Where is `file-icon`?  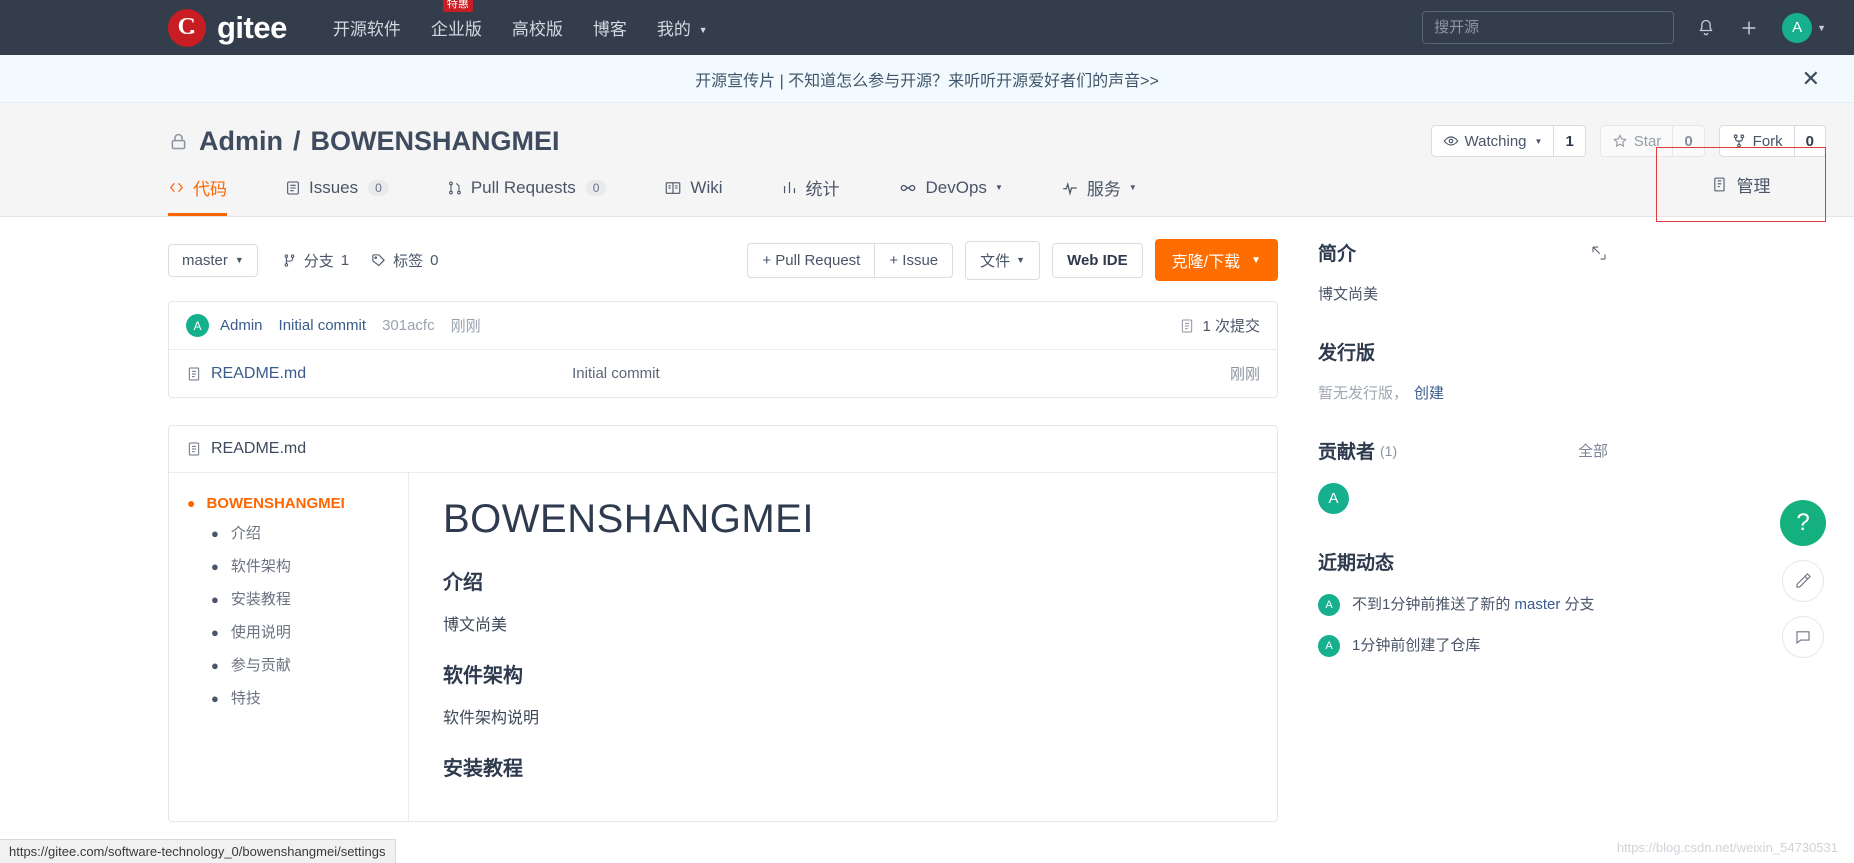
file-icon is located at coordinates (194, 374).